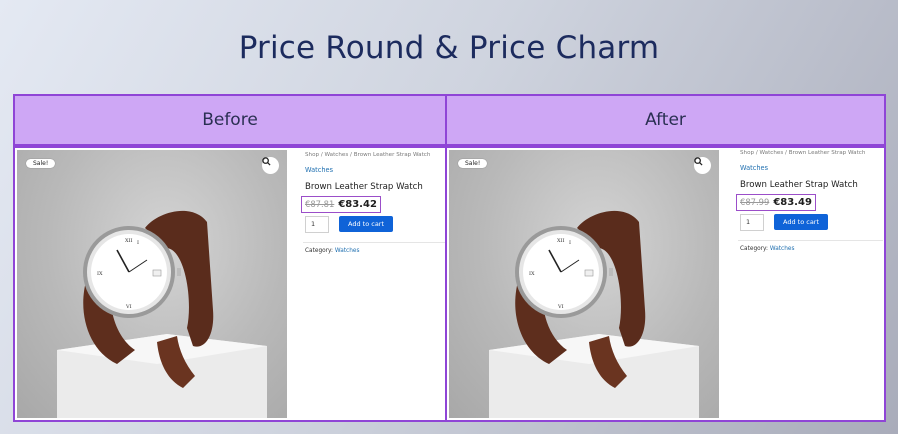 This screenshot has height=434, width=898. Describe the element at coordinates (665, 120) in the screenshot. I see `column-header-after: After` at that location.